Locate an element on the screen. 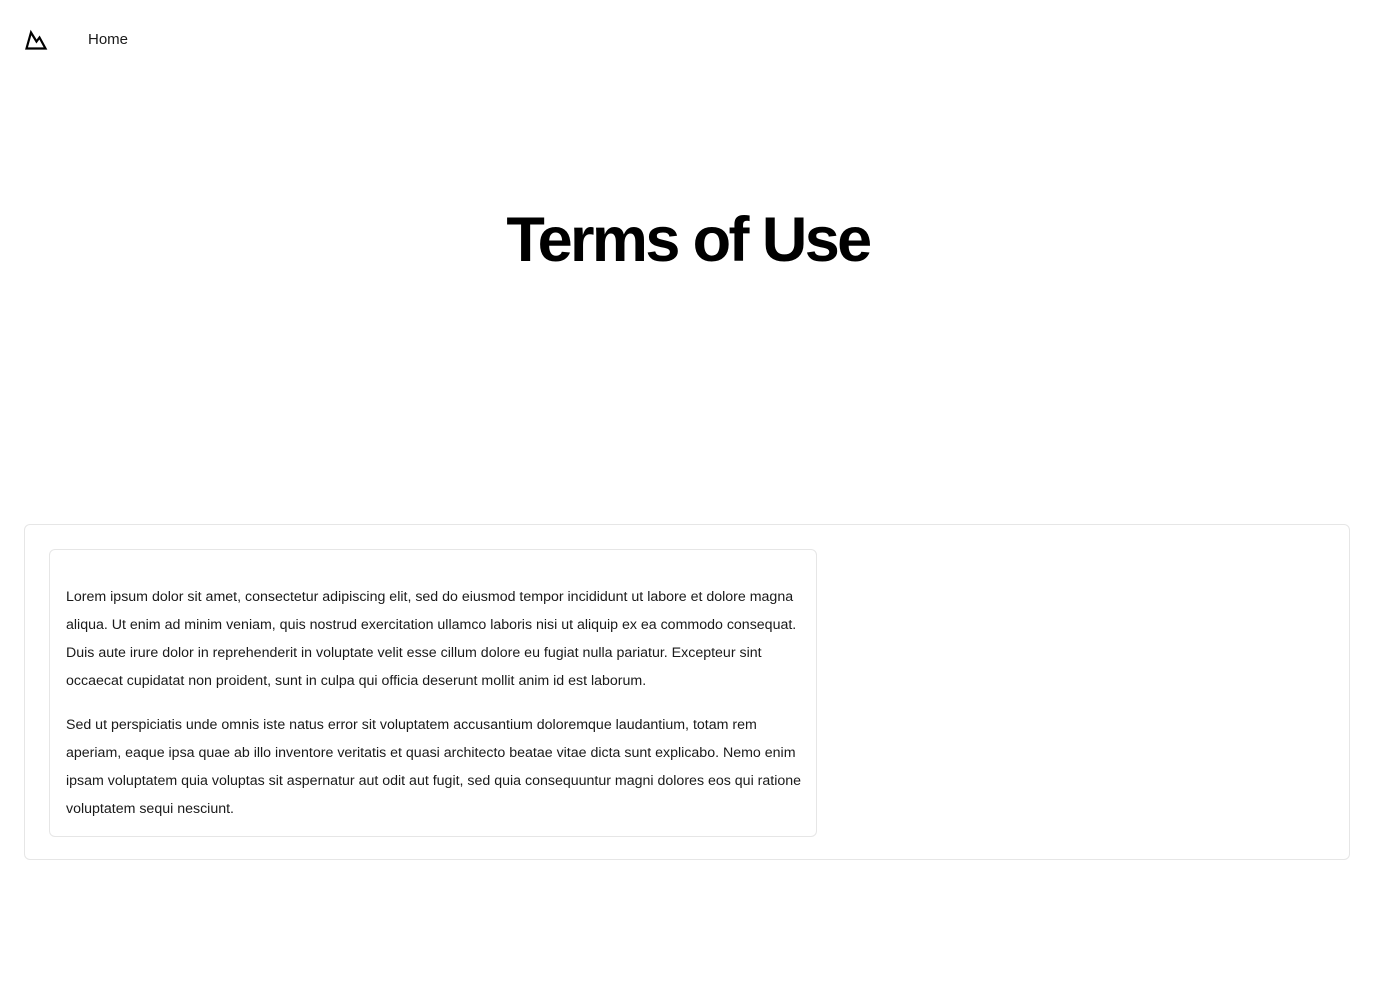 This screenshot has height=990, width=1376. mountain-logo-icon is located at coordinates (36, 40).